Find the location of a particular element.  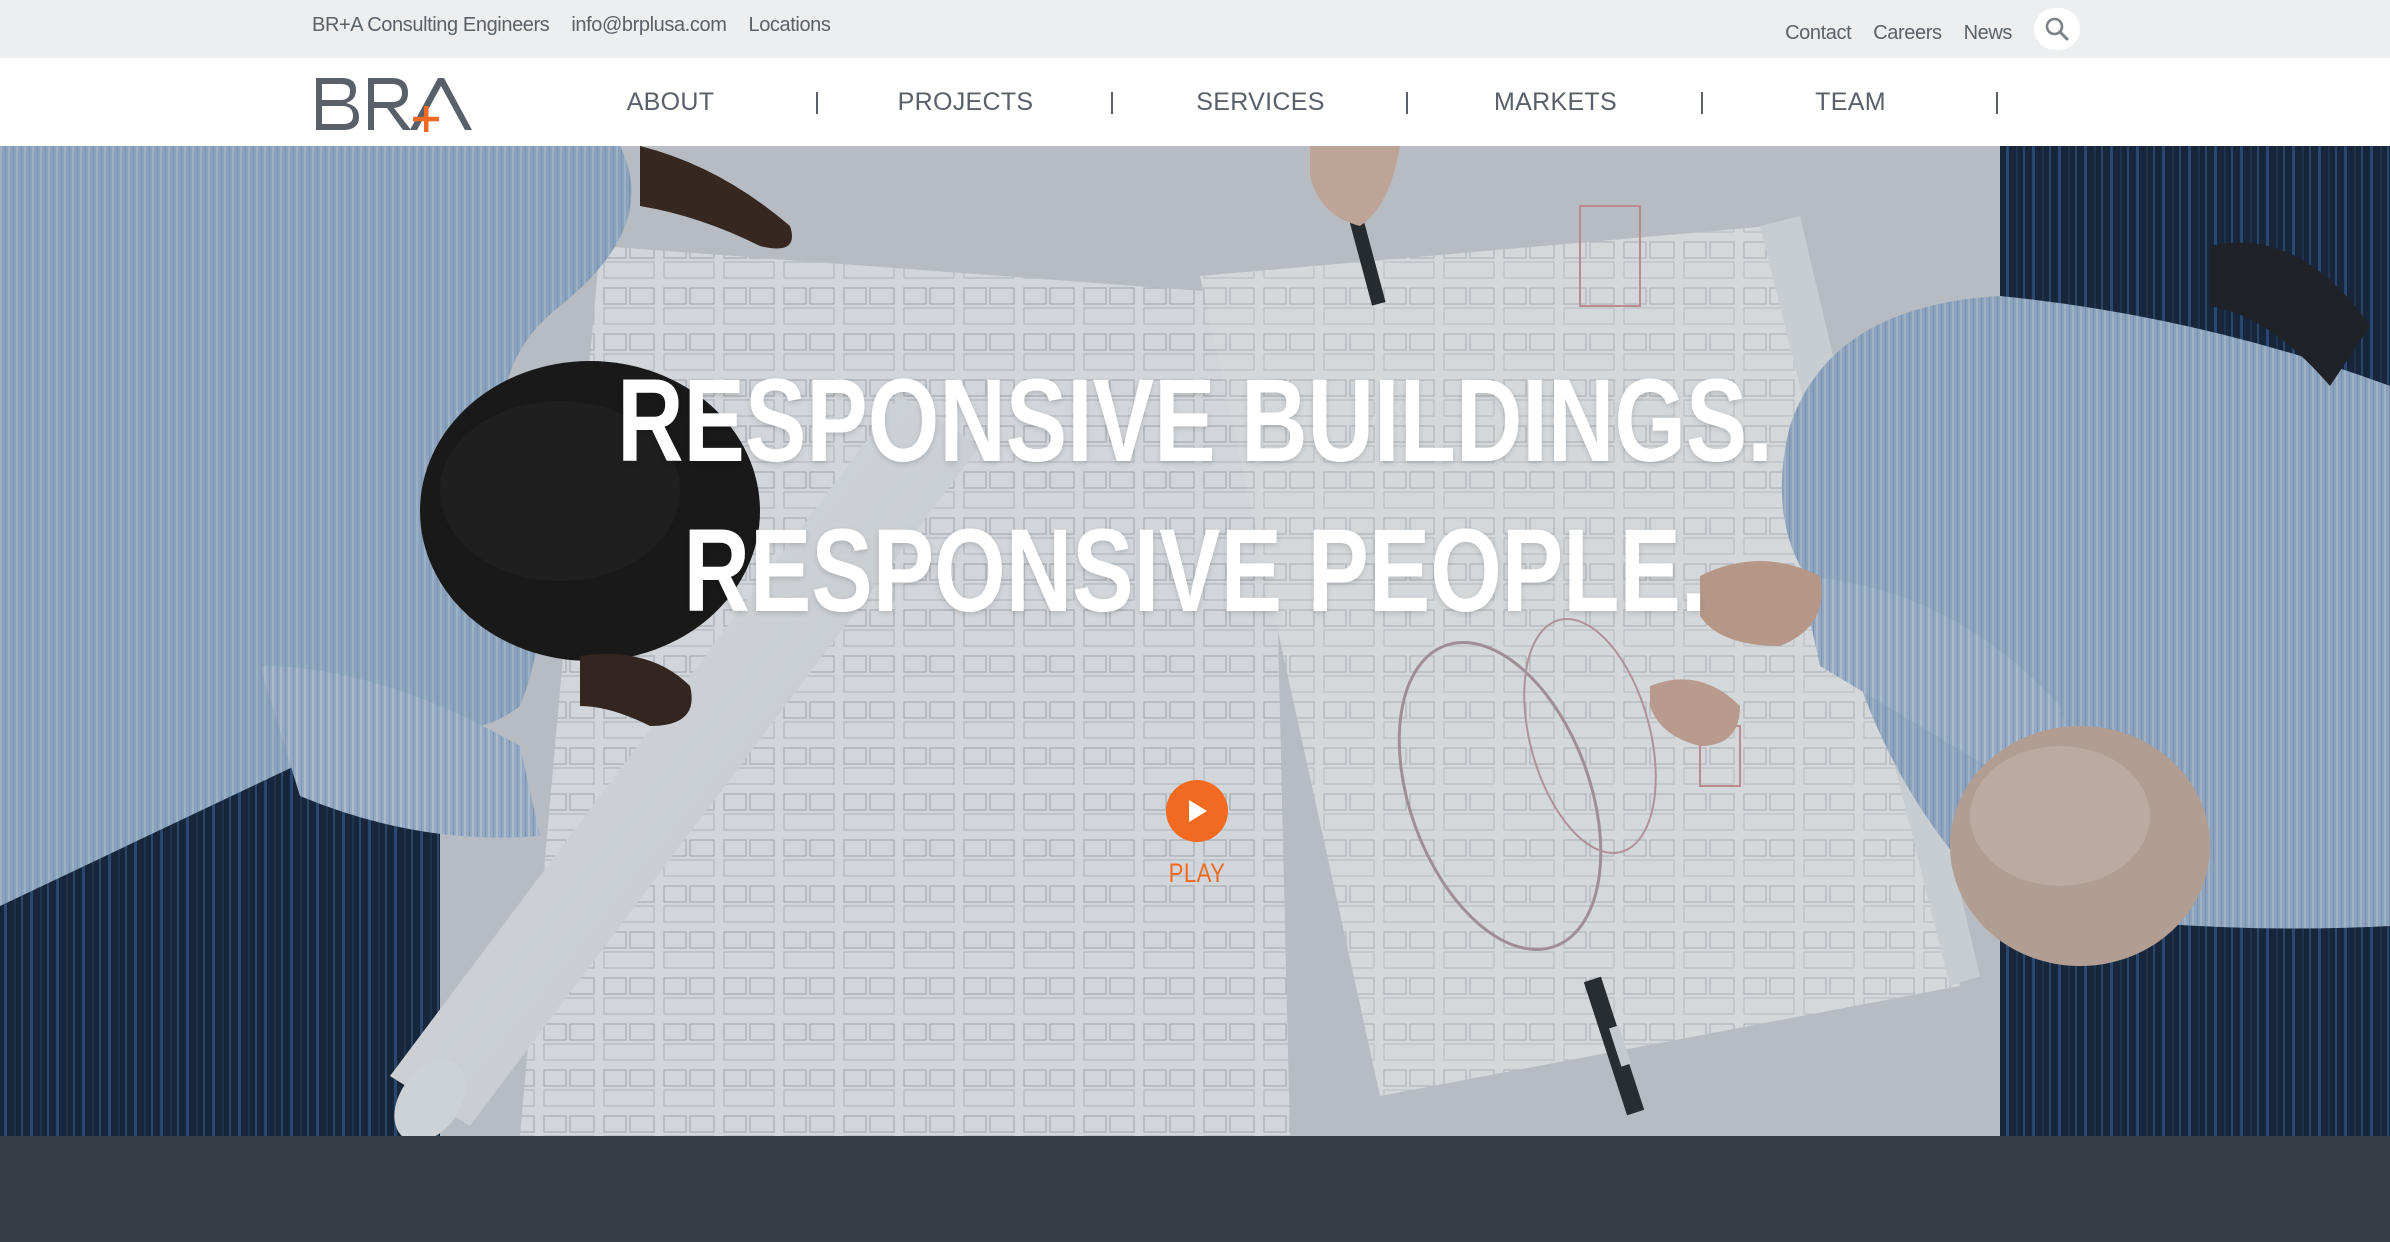

company-name-link: BR+A Consulting Engineers is located at coordinates (431, 25).